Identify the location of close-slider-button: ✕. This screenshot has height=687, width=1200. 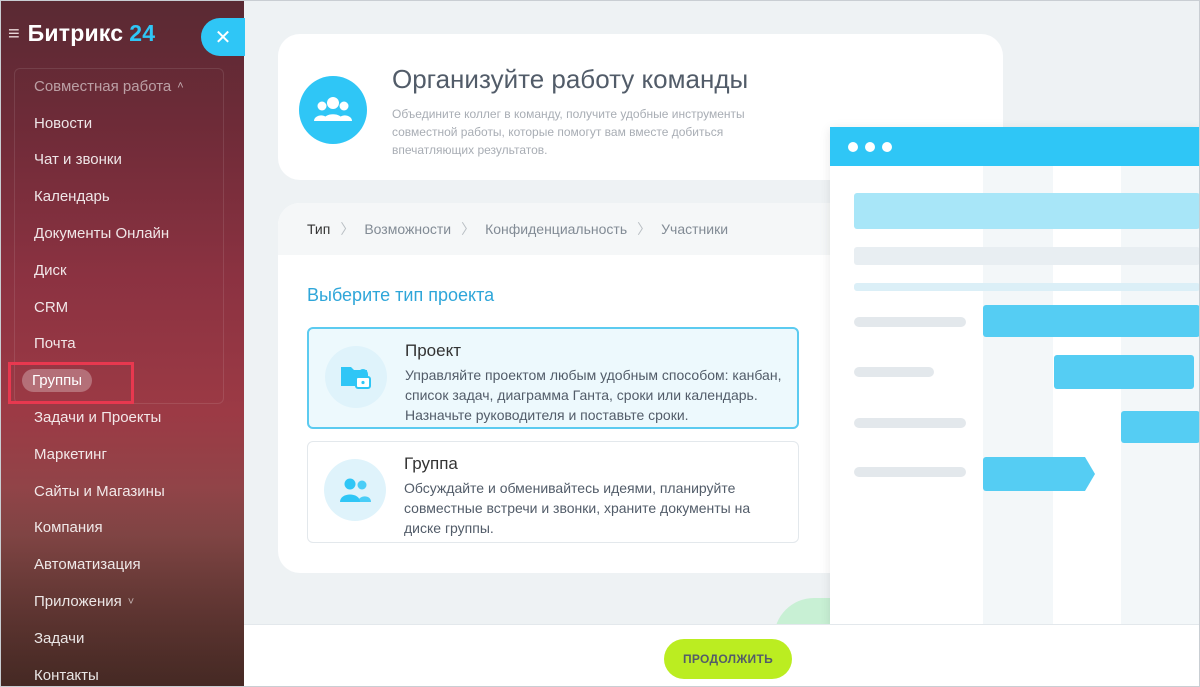
(223, 37).